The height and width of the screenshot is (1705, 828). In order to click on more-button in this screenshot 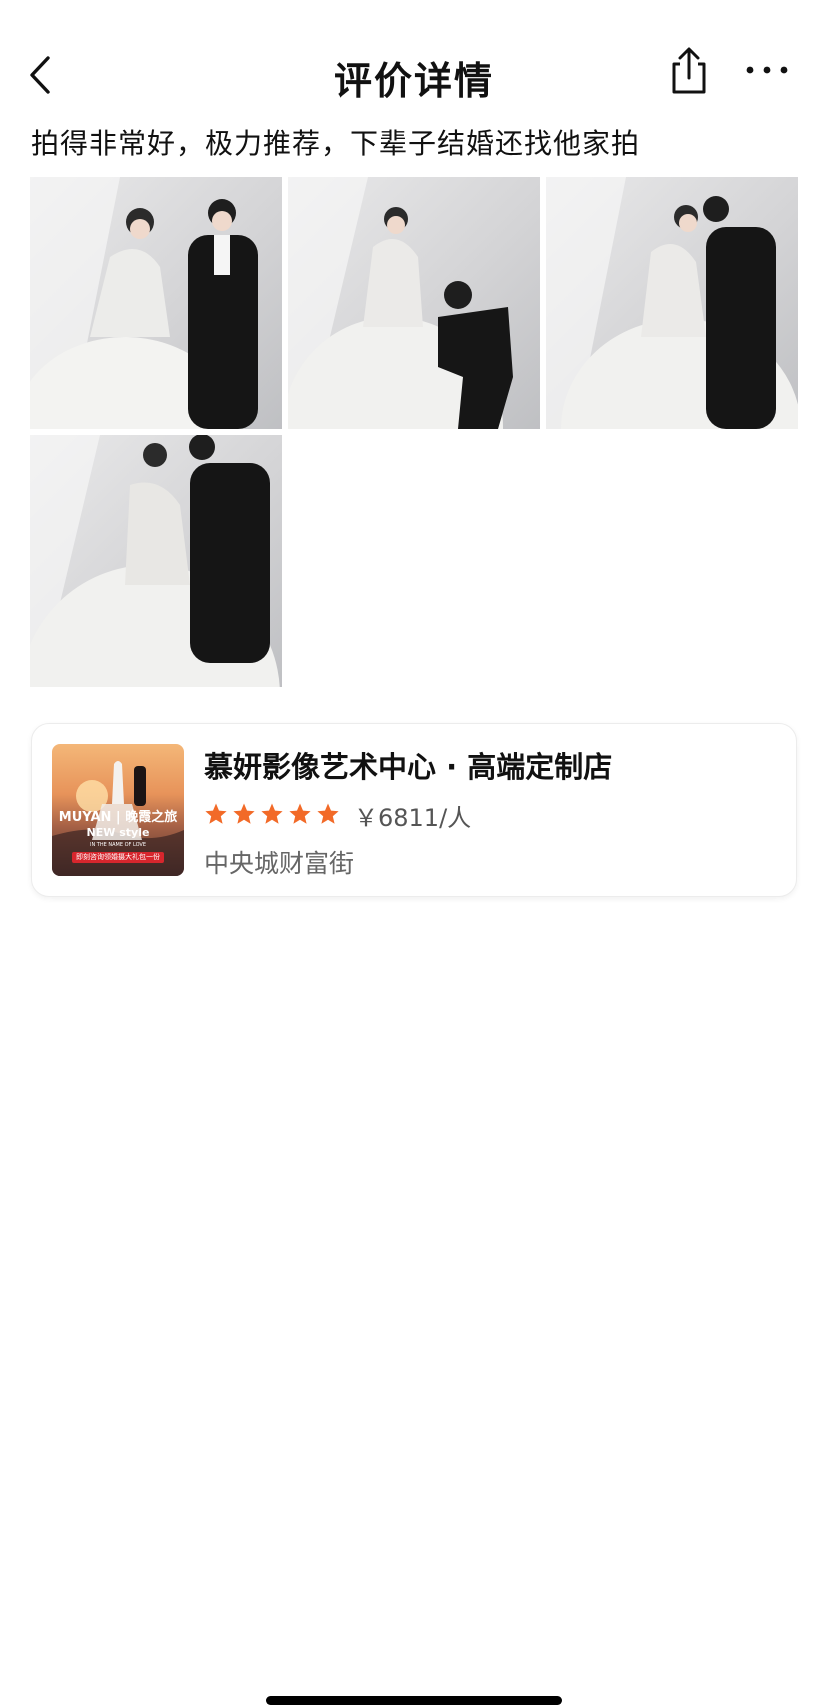, I will do `click(767, 70)`.